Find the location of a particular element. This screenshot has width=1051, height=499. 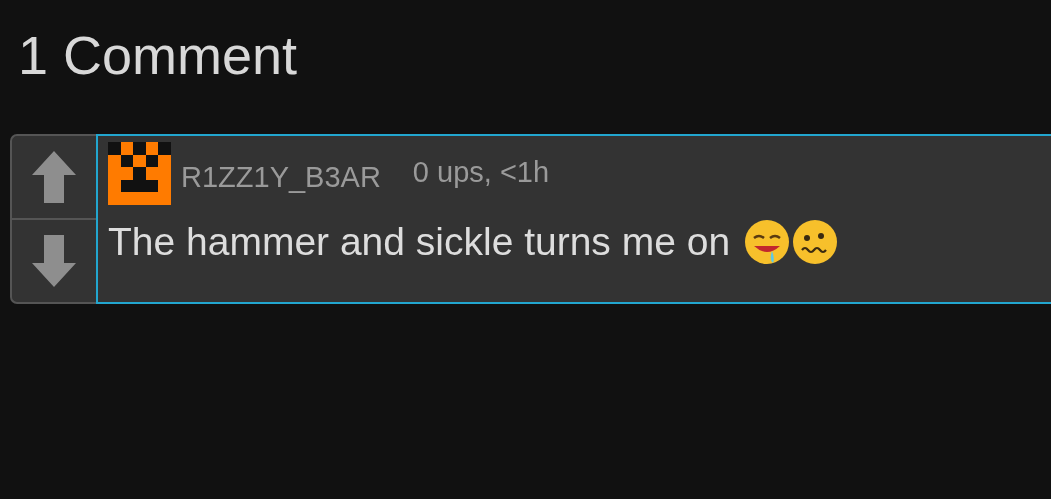

username: R1ZZ1Y_B3AR is located at coordinates (281, 177).